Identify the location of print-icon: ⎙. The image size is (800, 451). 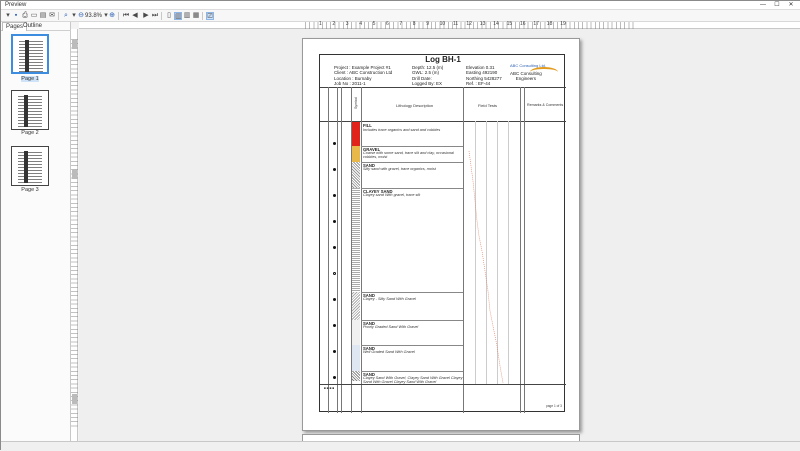
(25, 16).